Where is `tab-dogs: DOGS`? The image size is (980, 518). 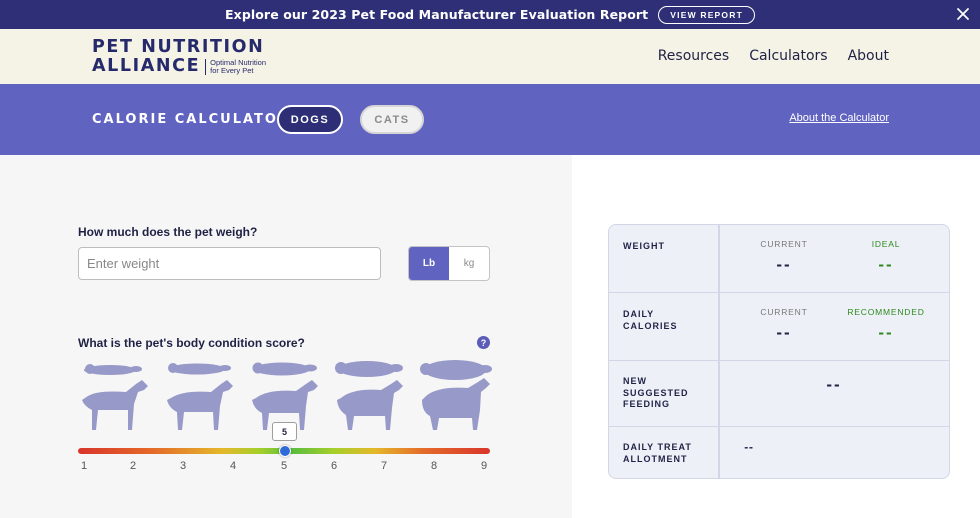 tab-dogs: DOGS is located at coordinates (310, 119).